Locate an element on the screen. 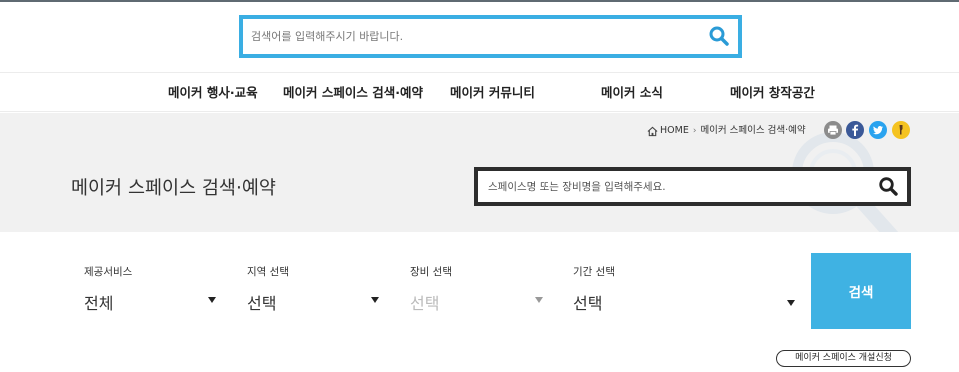 Image resolution: width=959 pixels, height=372 pixels. print-icon is located at coordinates (833, 130).